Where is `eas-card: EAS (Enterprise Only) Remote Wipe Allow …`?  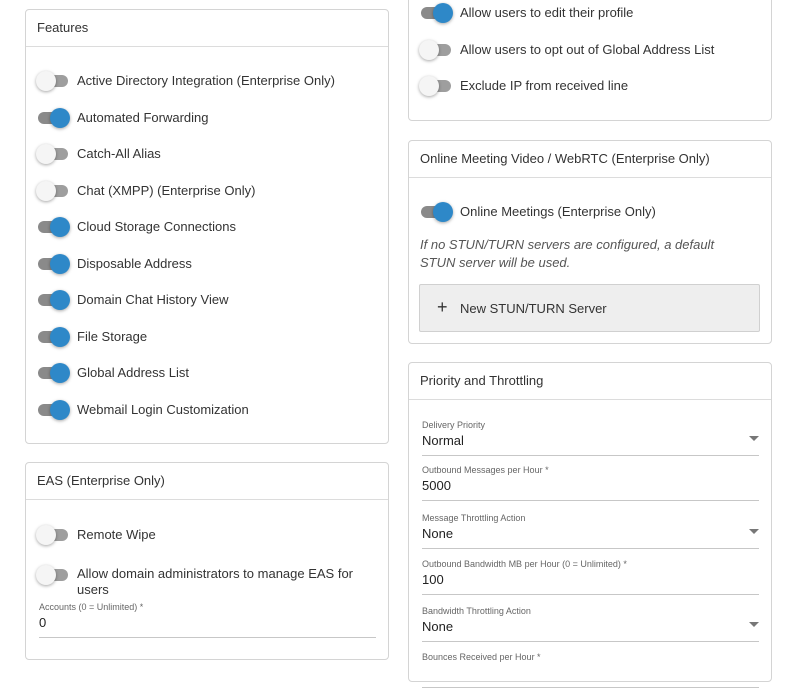
eas-card: EAS (Enterprise Only) Remote Wipe Allow … is located at coordinates (207, 561).